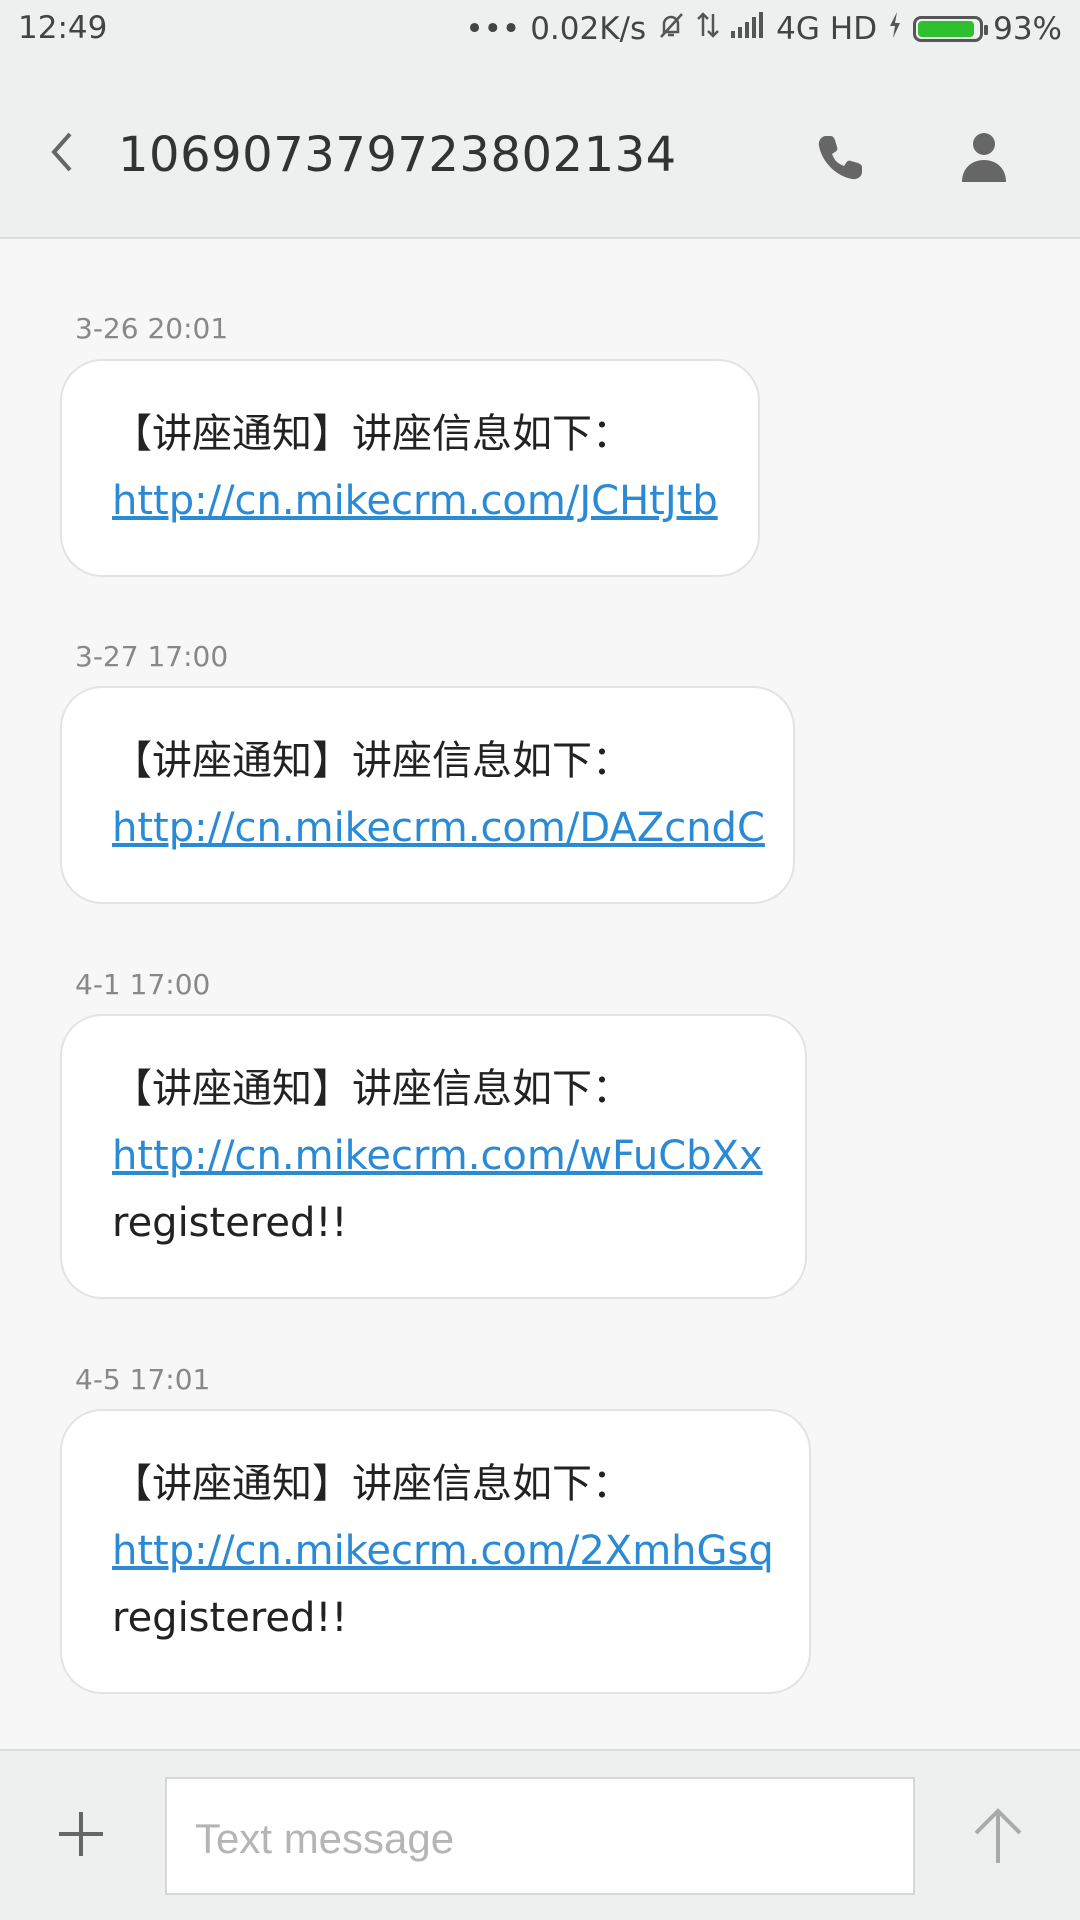  What do you see at coordinates (853, 29) in the screenshot?
I see `hd-badge: HD` at bounding box center [853, 29].